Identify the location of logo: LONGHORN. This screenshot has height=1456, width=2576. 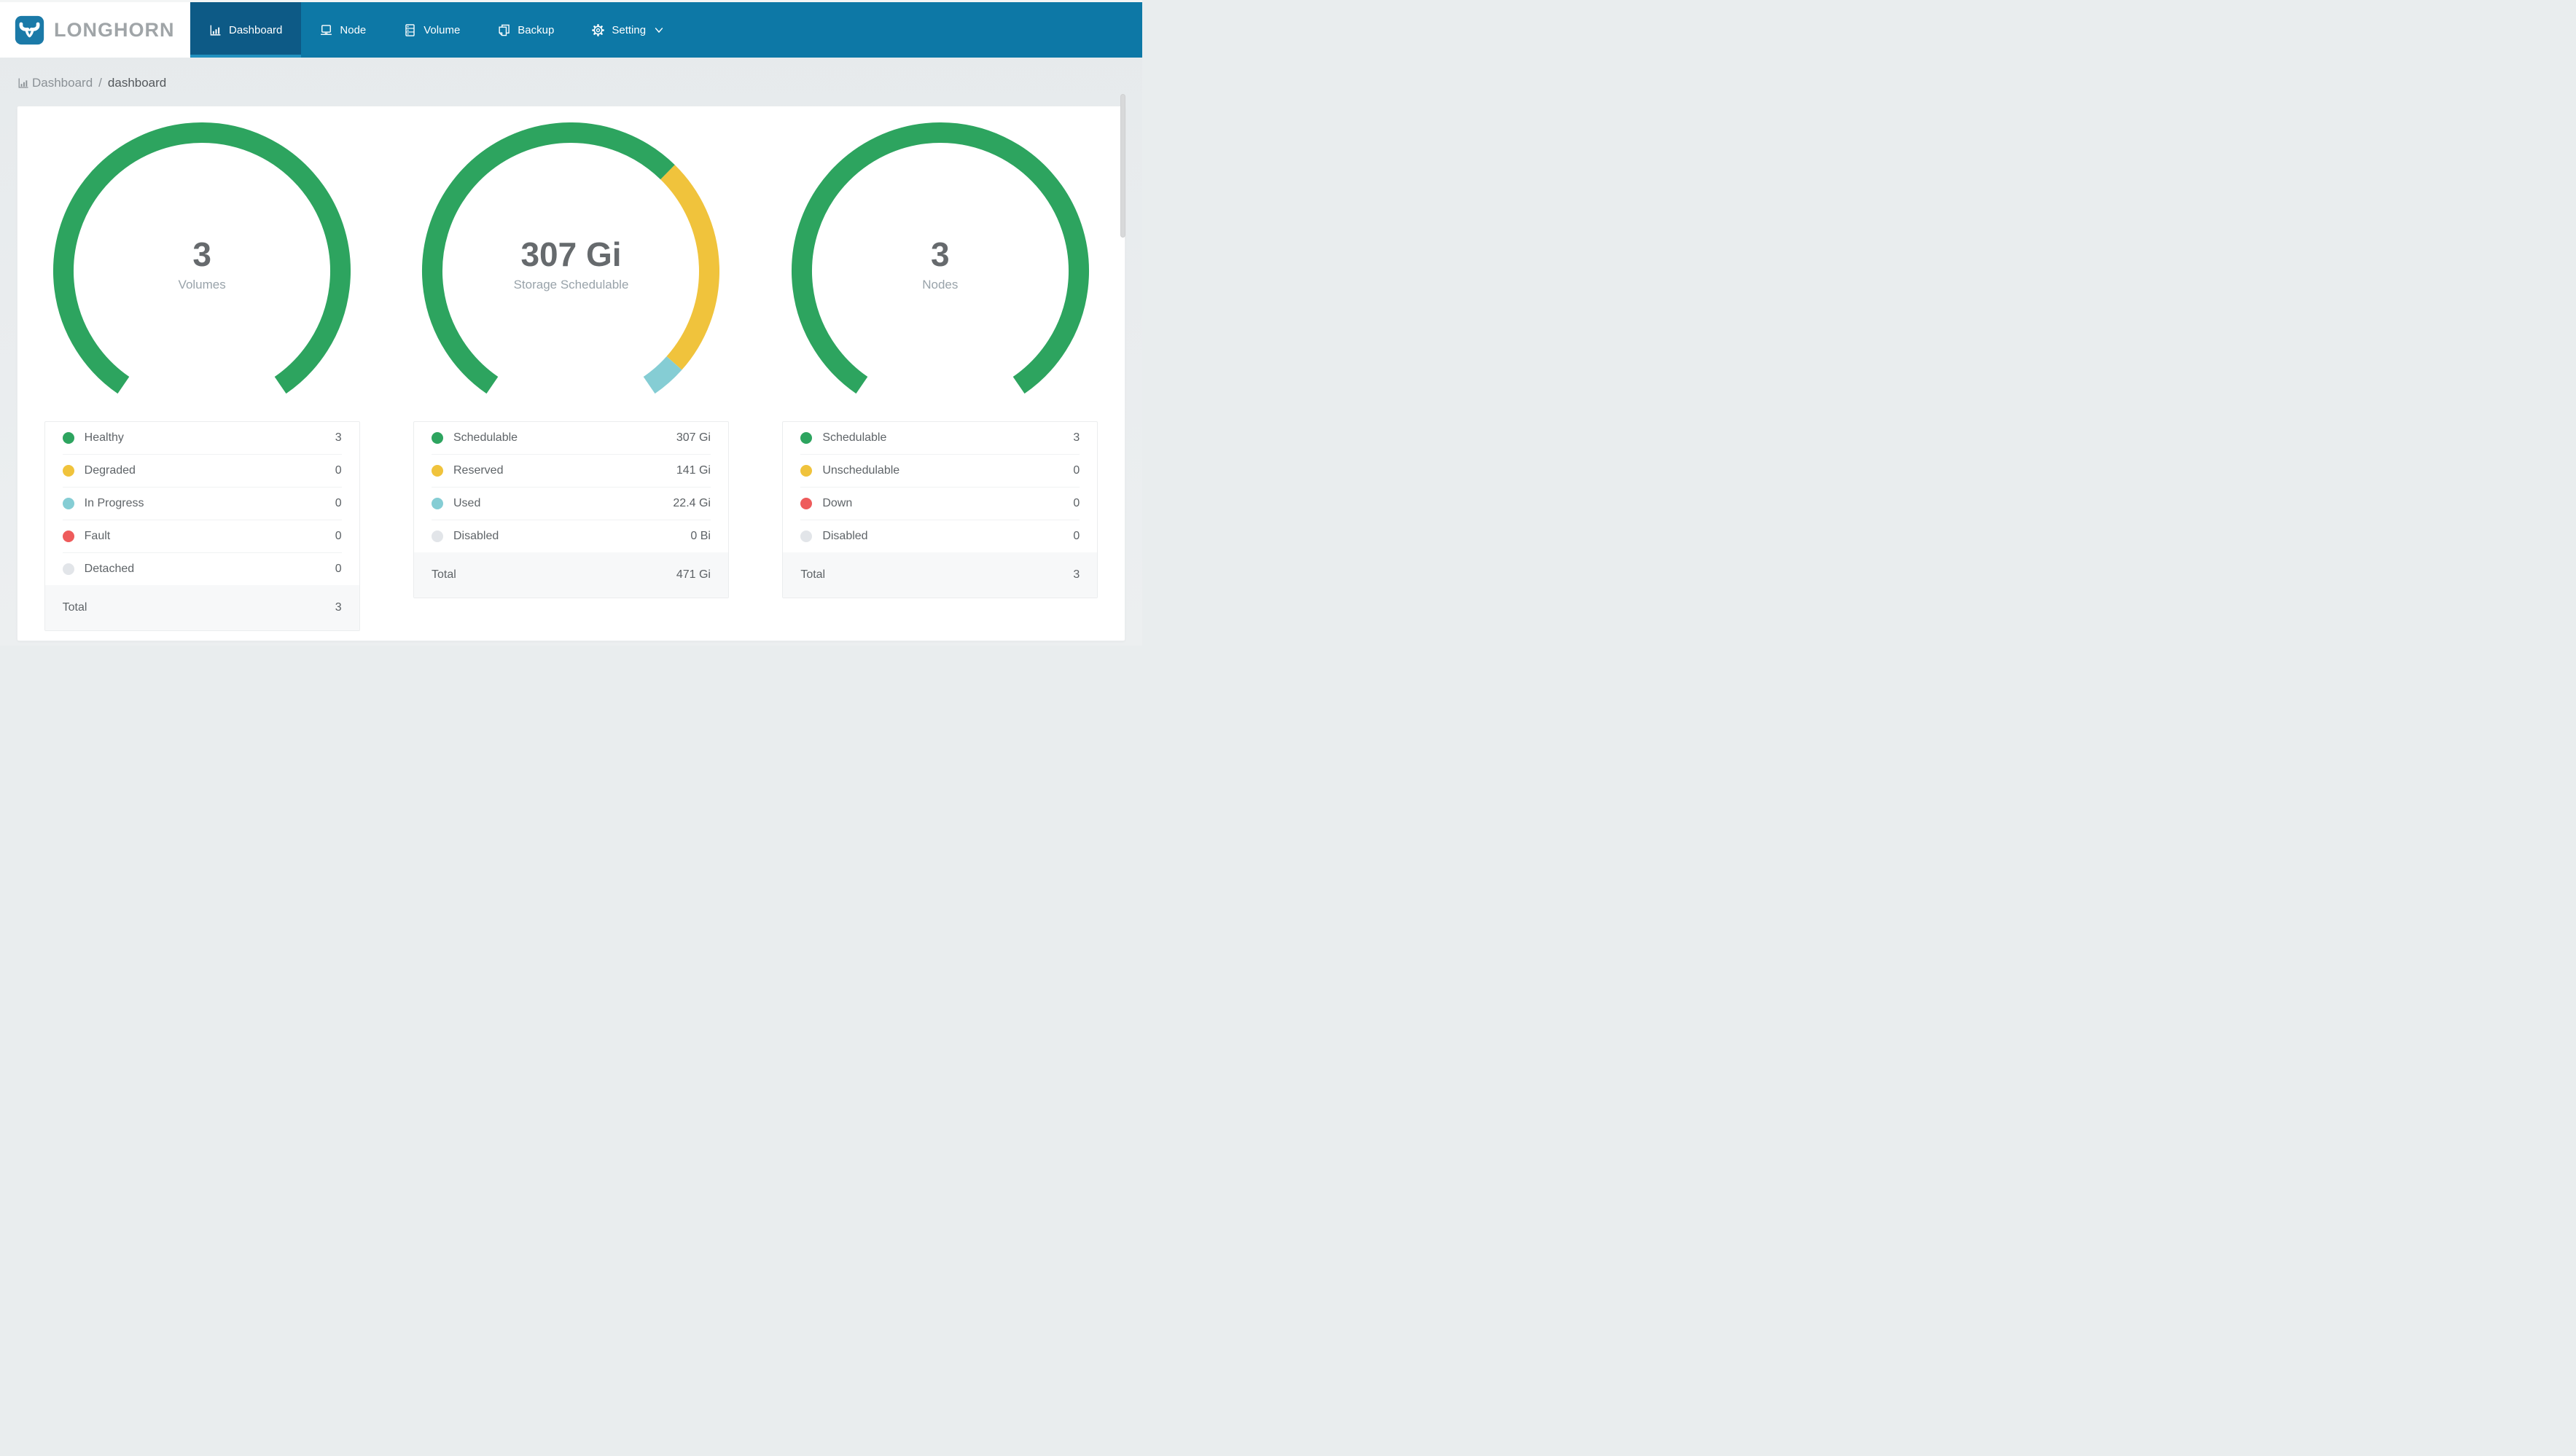
(95, 30).